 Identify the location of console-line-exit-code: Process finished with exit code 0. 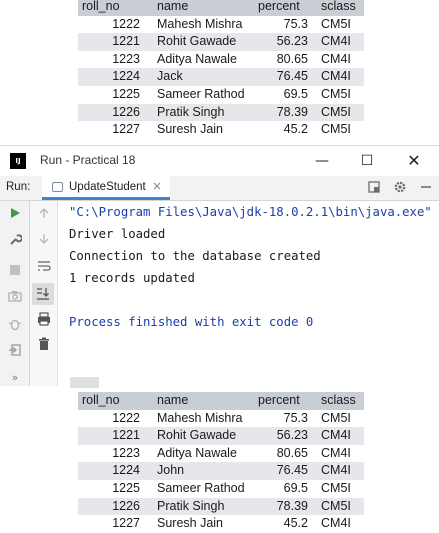
(191, 322).